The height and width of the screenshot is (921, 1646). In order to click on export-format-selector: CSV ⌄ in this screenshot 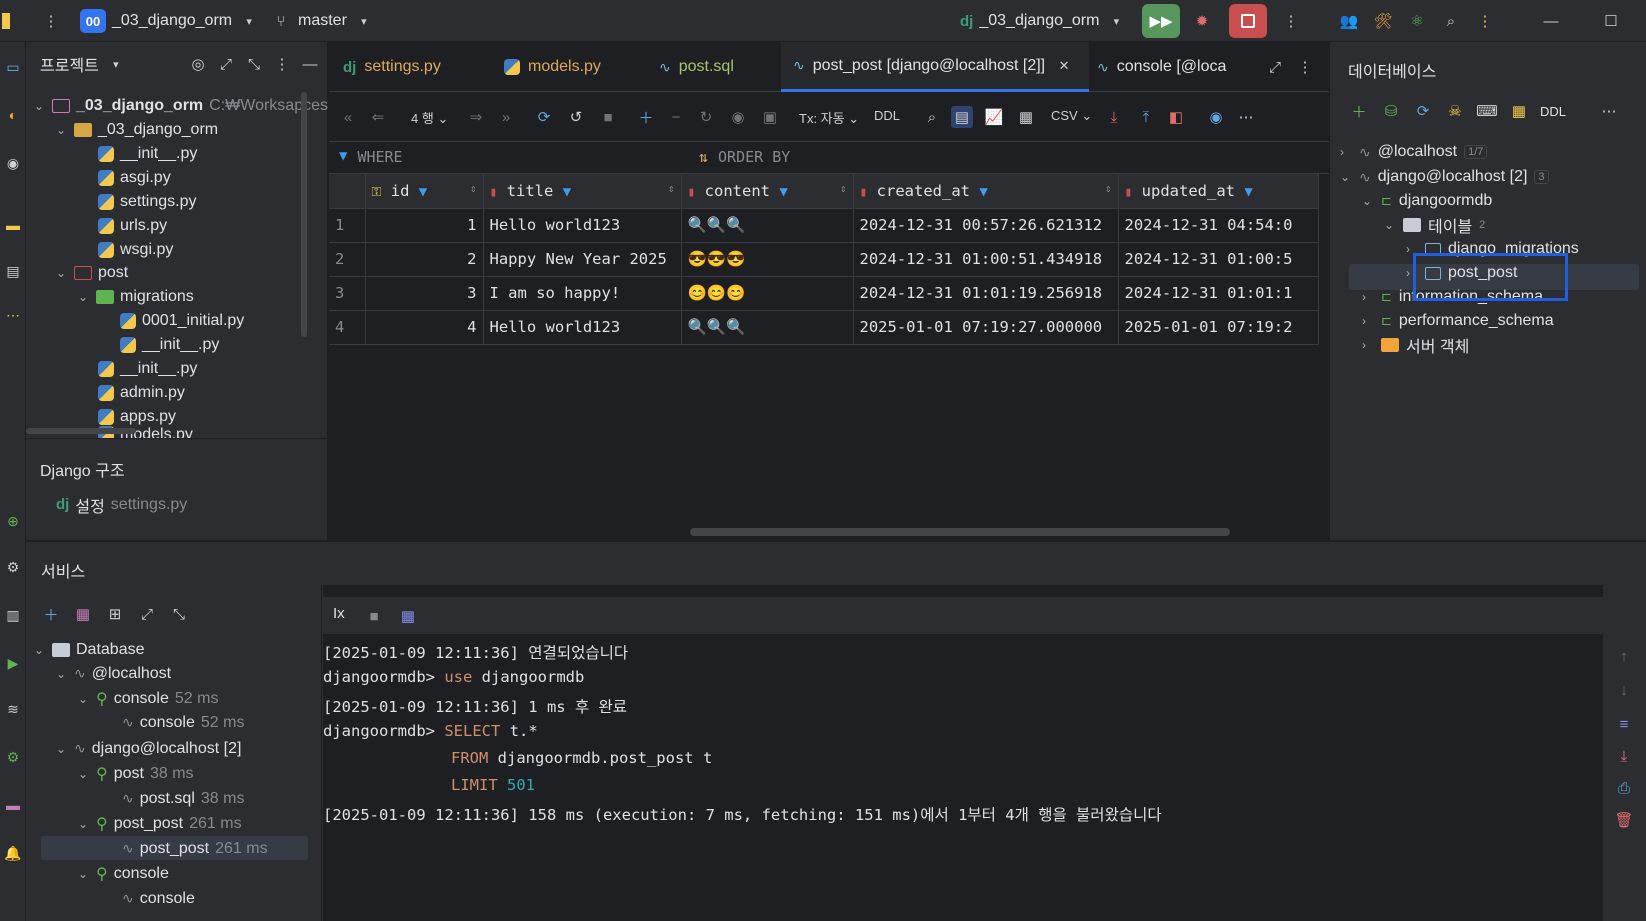, I will do `click(1071, 116)`.